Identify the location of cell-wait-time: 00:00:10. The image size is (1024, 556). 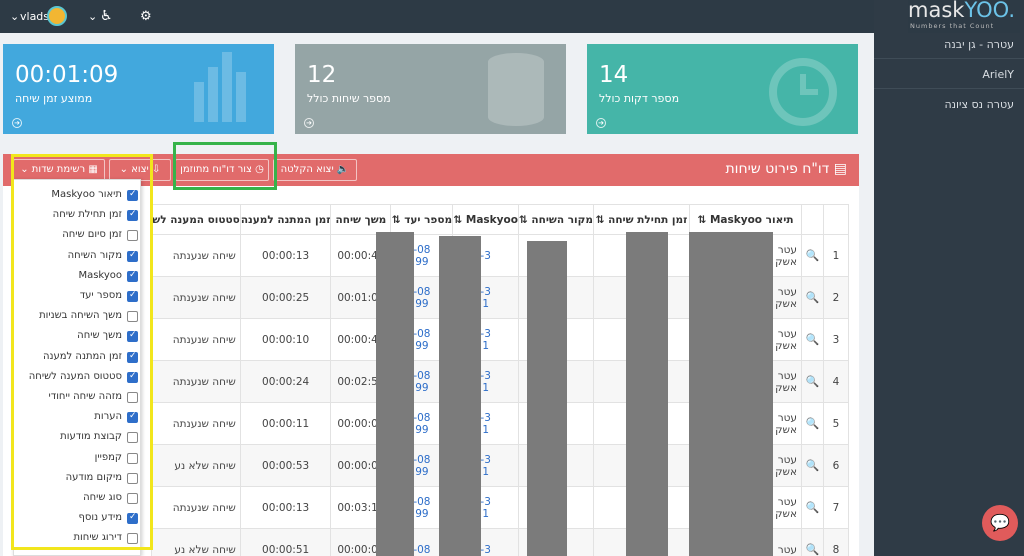
(285, 339).